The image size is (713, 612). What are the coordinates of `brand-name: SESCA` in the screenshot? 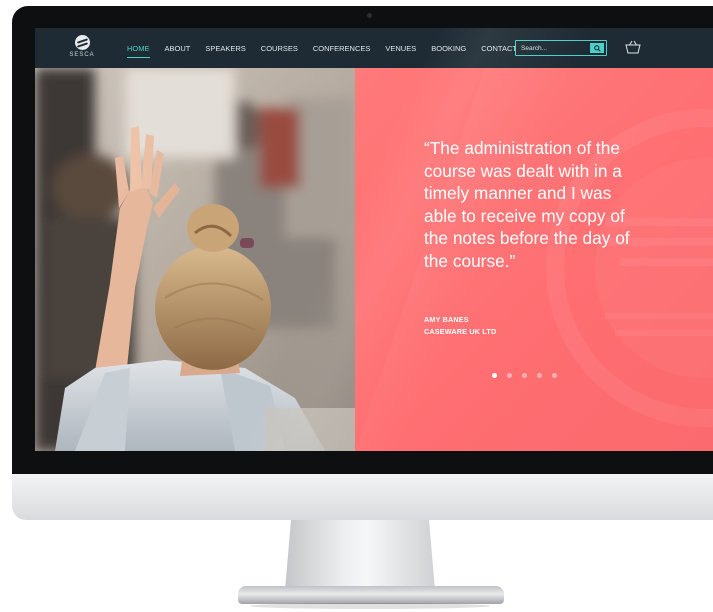 It's located at (82, 55).